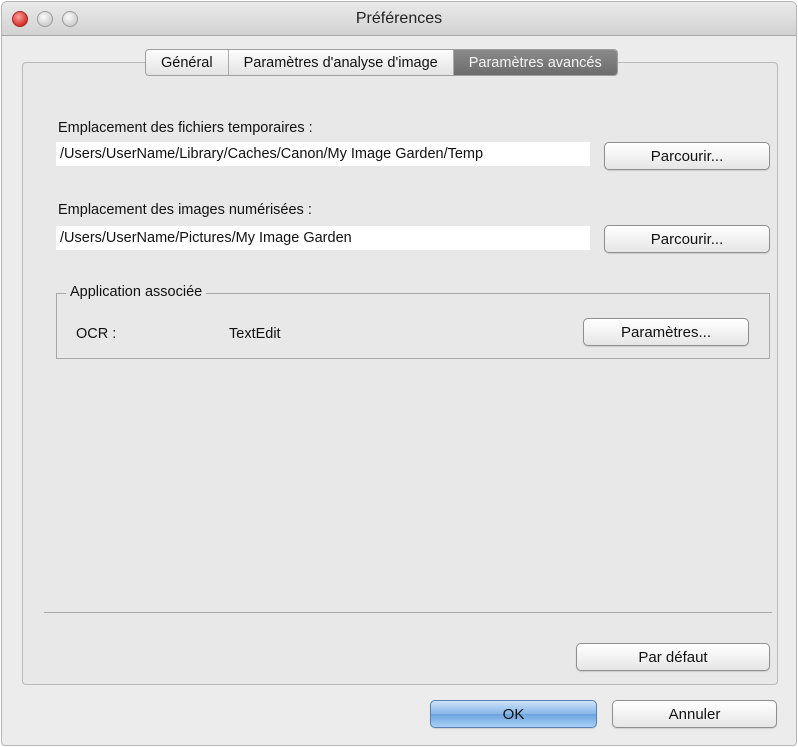  Describe the element at coordinates (673, 657) in the screenshot. I see `defaults-button: Par défaut` at that location.